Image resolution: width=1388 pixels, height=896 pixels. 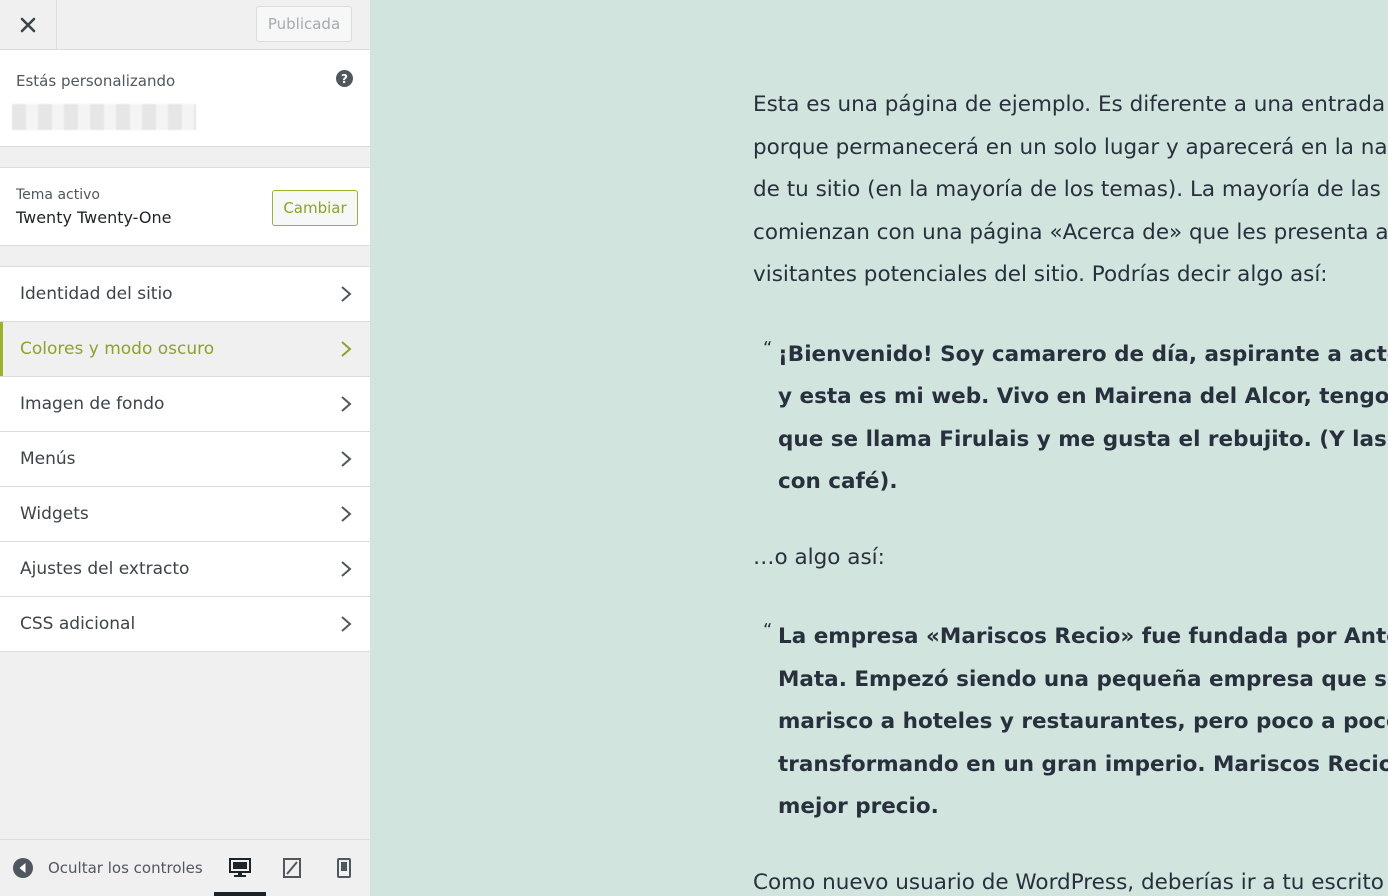 I want to click on tablet-icon, so click(x=292, y=868).